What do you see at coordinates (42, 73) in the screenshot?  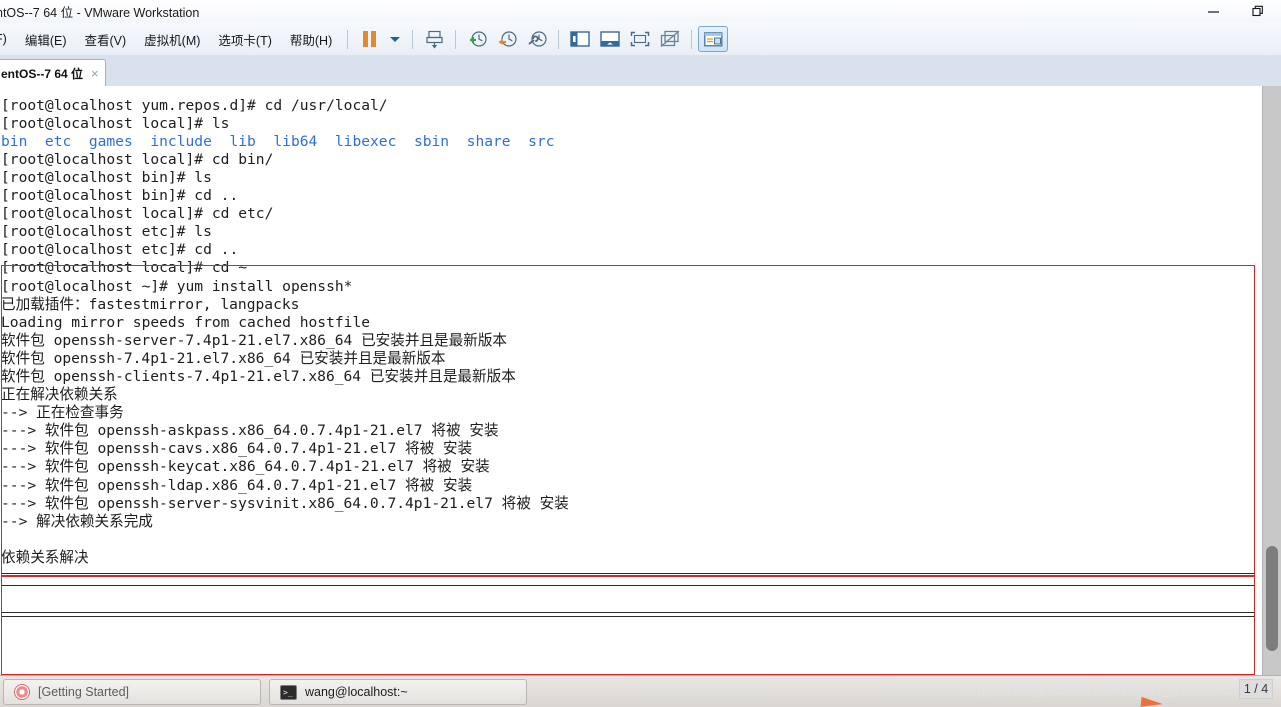 I see `vm-tab-label: entOS--7 64 位` at bounding box center [42, 73].